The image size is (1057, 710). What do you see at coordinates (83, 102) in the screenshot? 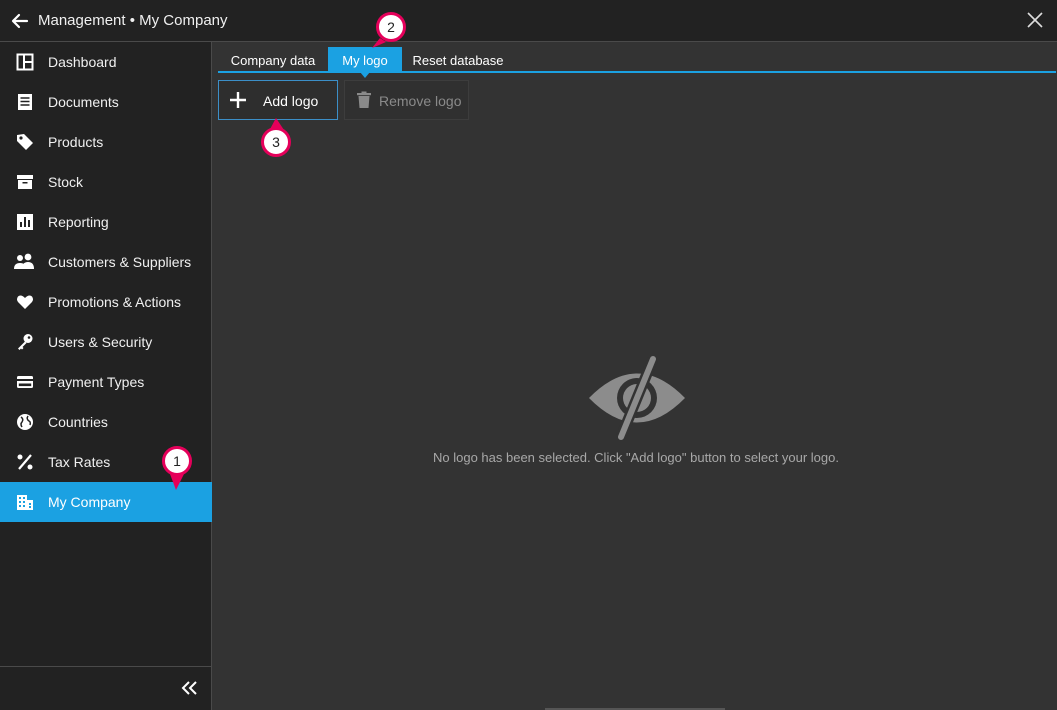
I see `sidebar-item-label: Documents` at bounding box center [83, 102].